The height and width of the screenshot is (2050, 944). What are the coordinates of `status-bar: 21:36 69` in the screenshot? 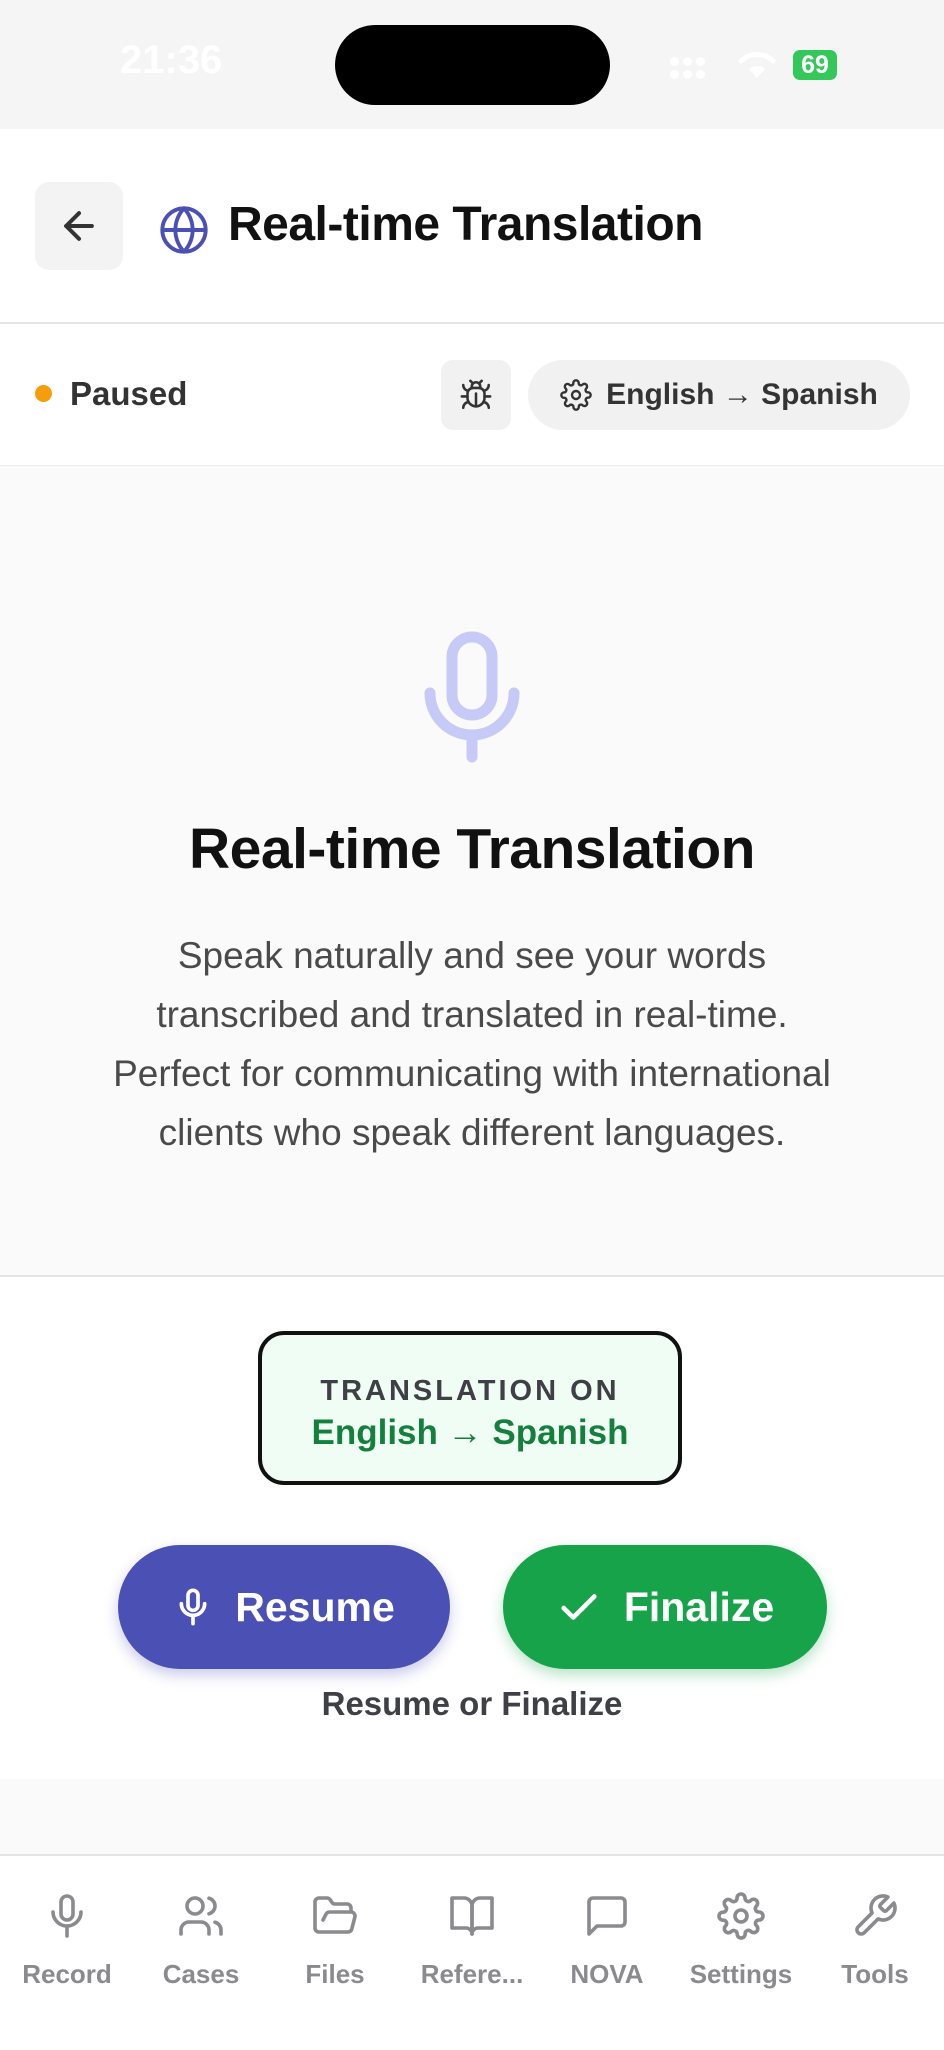 It's located at (472, 64).